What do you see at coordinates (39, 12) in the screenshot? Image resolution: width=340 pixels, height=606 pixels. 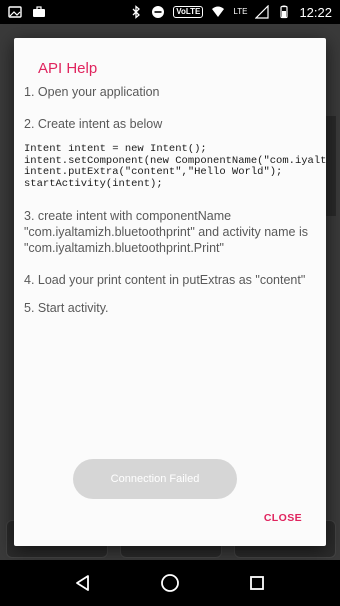 I see `briefcase-icon` at bounding box center [39, 12].